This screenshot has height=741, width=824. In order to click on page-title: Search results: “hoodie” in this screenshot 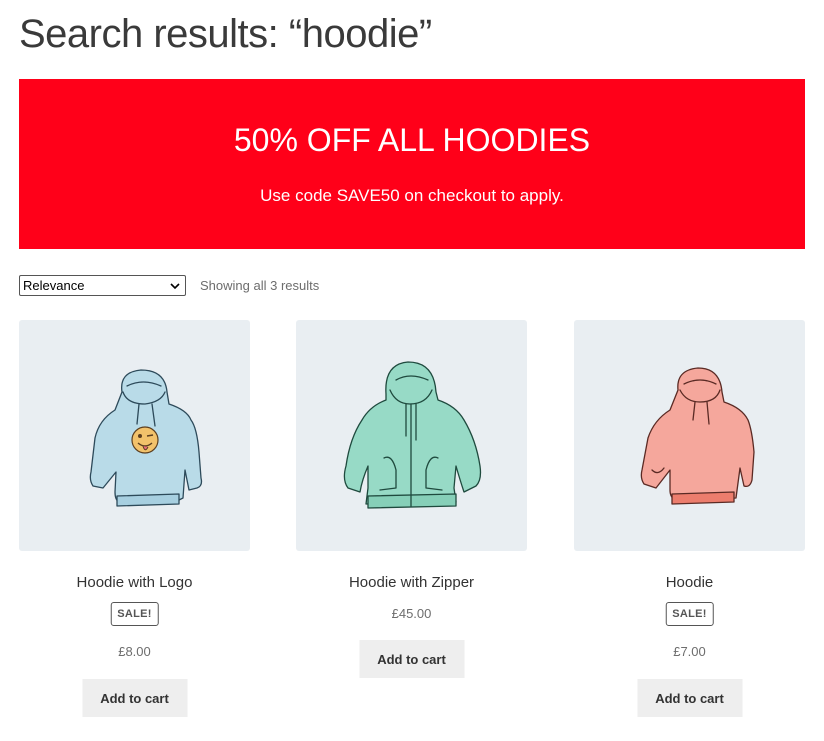, I will do `click(225, 34)`.